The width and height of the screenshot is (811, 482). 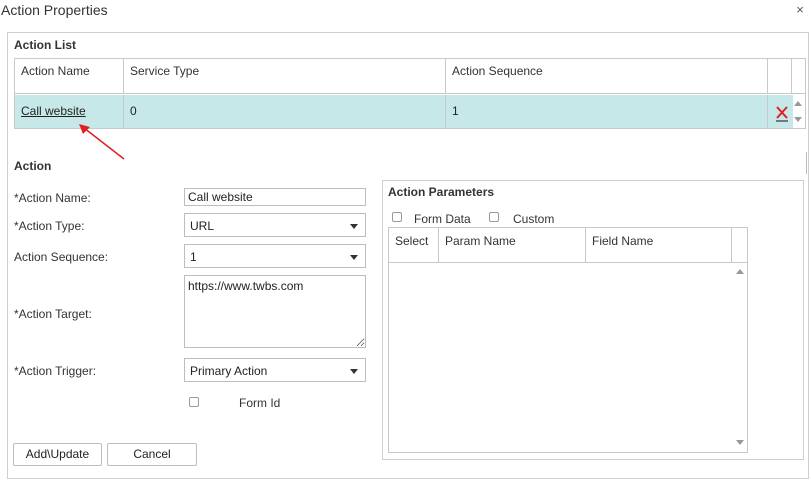 I want to click on delete-x-icon, so click(x=782, y=113).